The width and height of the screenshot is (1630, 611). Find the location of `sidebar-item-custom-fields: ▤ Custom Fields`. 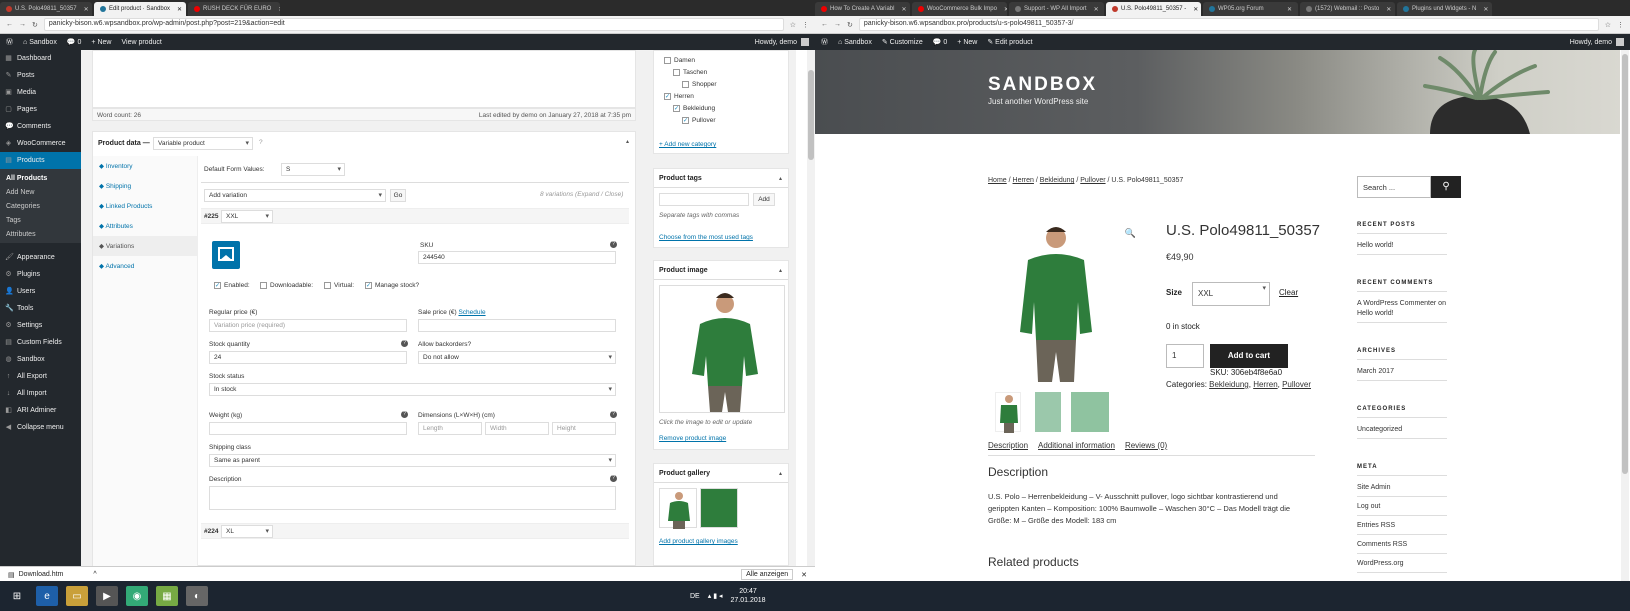

sidebar-item-custom-fields: ▤ Custom Fields is located at coordinates (40, 342).